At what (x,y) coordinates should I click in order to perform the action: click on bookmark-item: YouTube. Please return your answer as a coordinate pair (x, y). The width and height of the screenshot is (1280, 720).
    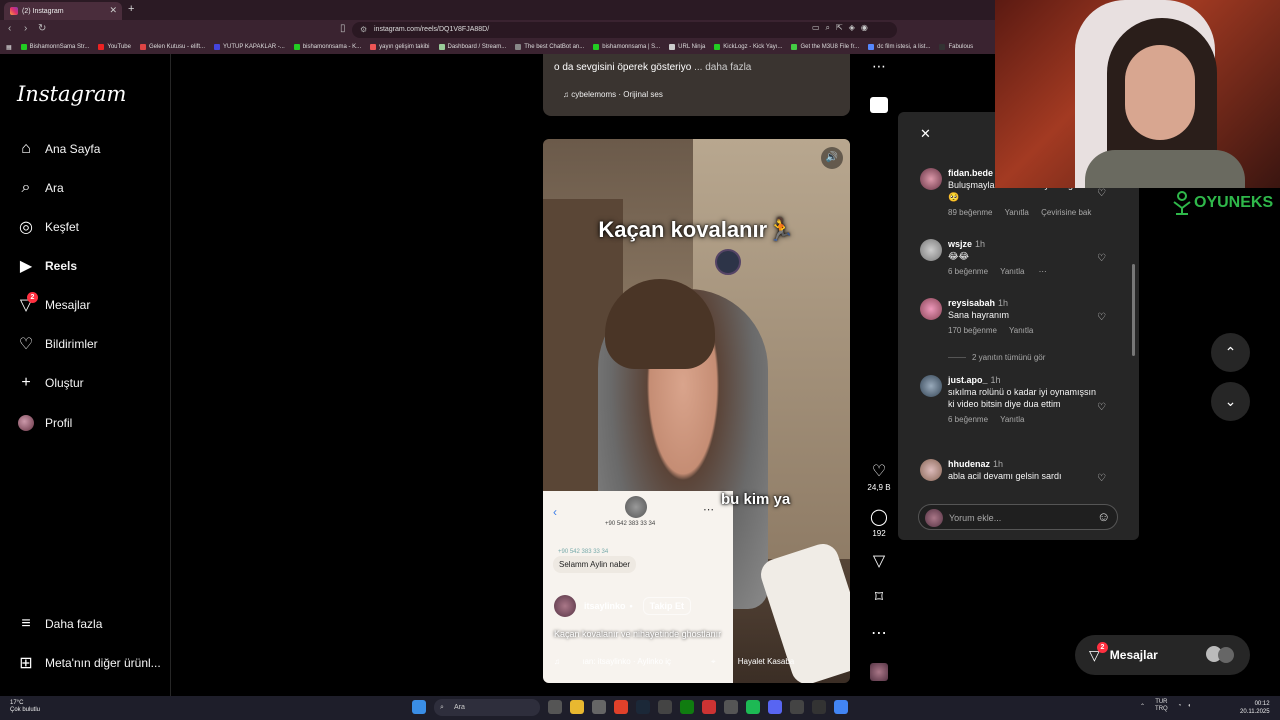
    Looking at the image, I should click on (114, 47).